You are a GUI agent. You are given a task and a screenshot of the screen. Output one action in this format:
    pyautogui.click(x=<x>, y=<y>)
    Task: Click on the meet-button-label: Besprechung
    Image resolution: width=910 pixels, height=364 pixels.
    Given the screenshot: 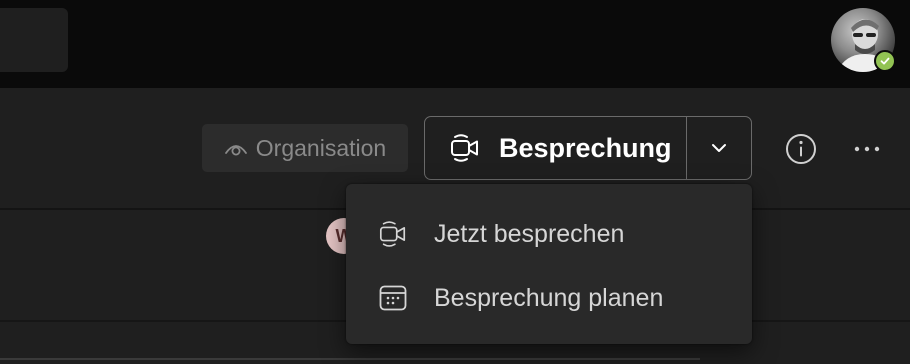 What is the action you would take?
    pyautogui.click(x=585, y=147)
    